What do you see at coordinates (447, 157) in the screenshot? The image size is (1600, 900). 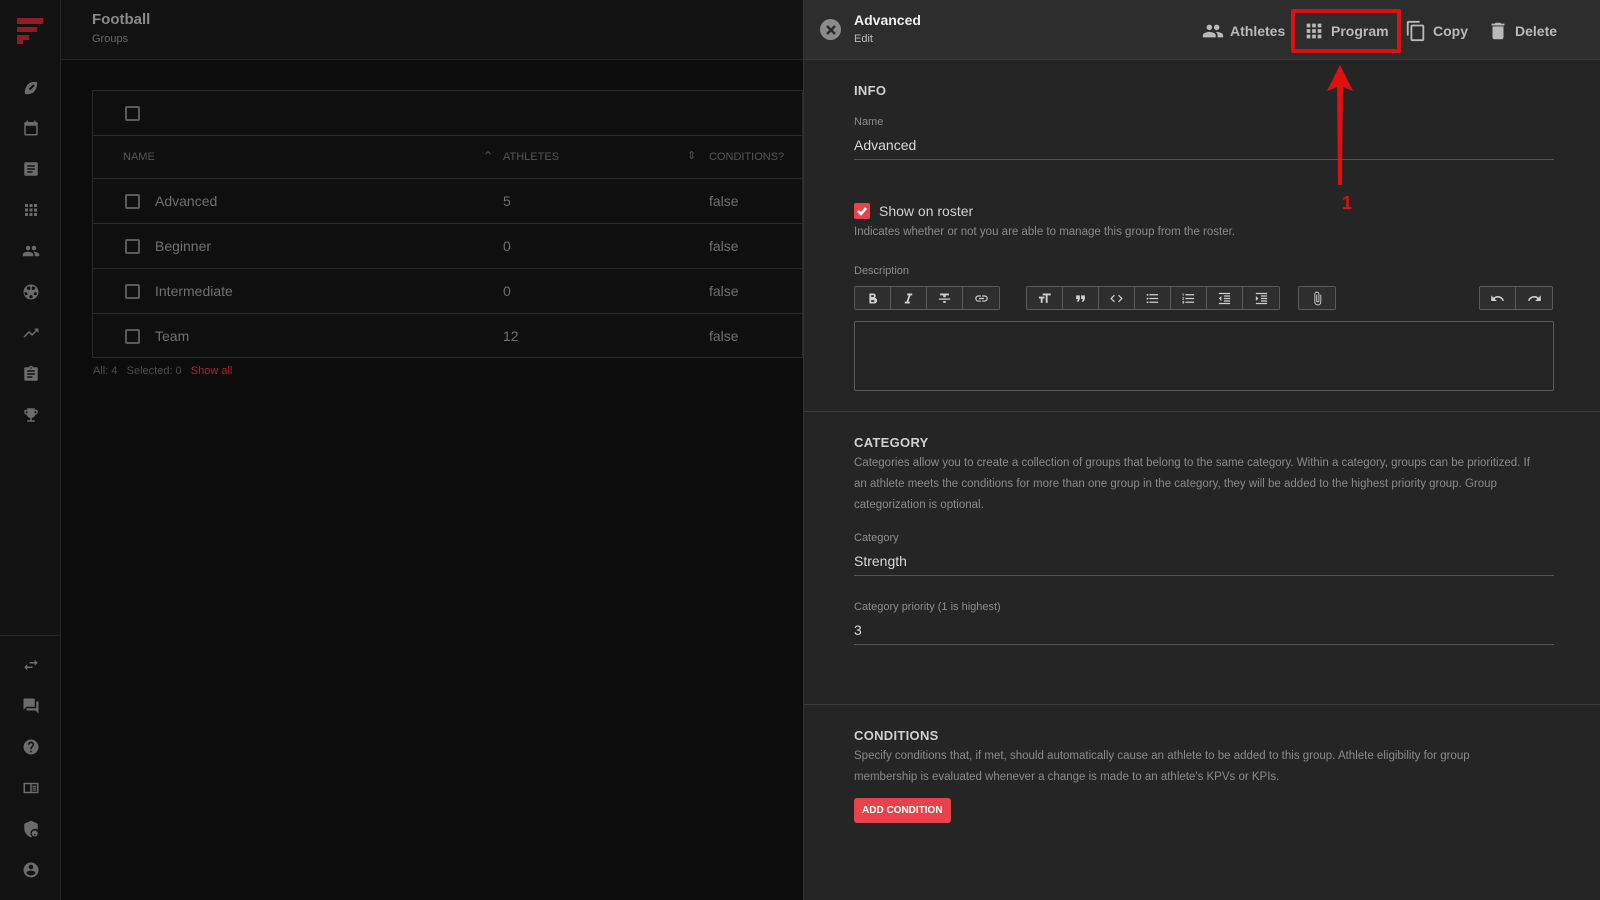 I see `table-header: Name ⌃ Athletes ⇕ Conditions?` at bounding box center [447, 157].